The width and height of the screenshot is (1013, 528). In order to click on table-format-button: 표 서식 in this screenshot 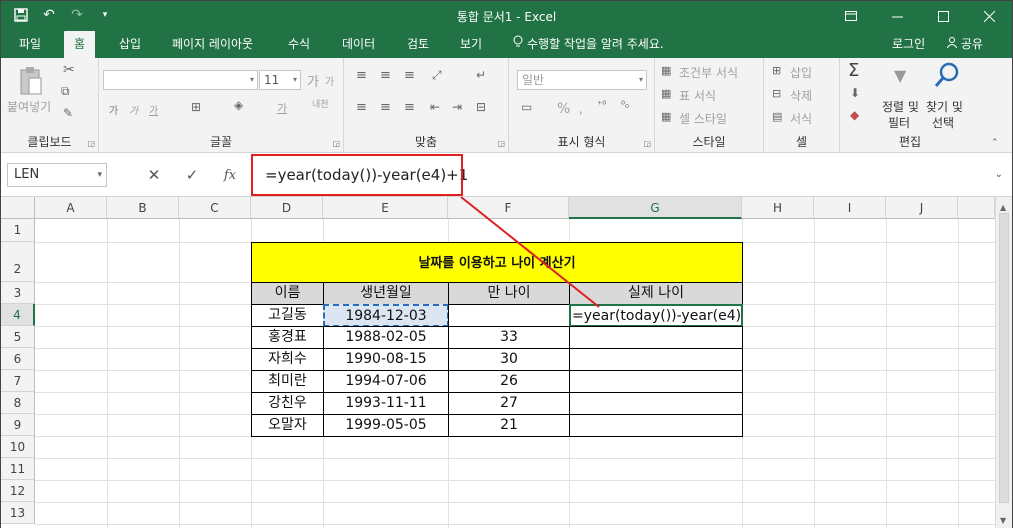, I will do `click(697, 95)`.